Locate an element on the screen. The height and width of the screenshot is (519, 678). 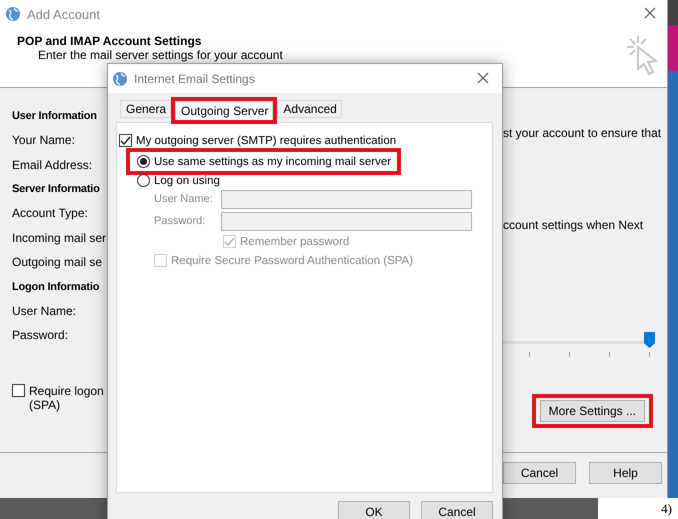
page-heading: POP and IMAP Account Settings is located at coordinates (109, 41).